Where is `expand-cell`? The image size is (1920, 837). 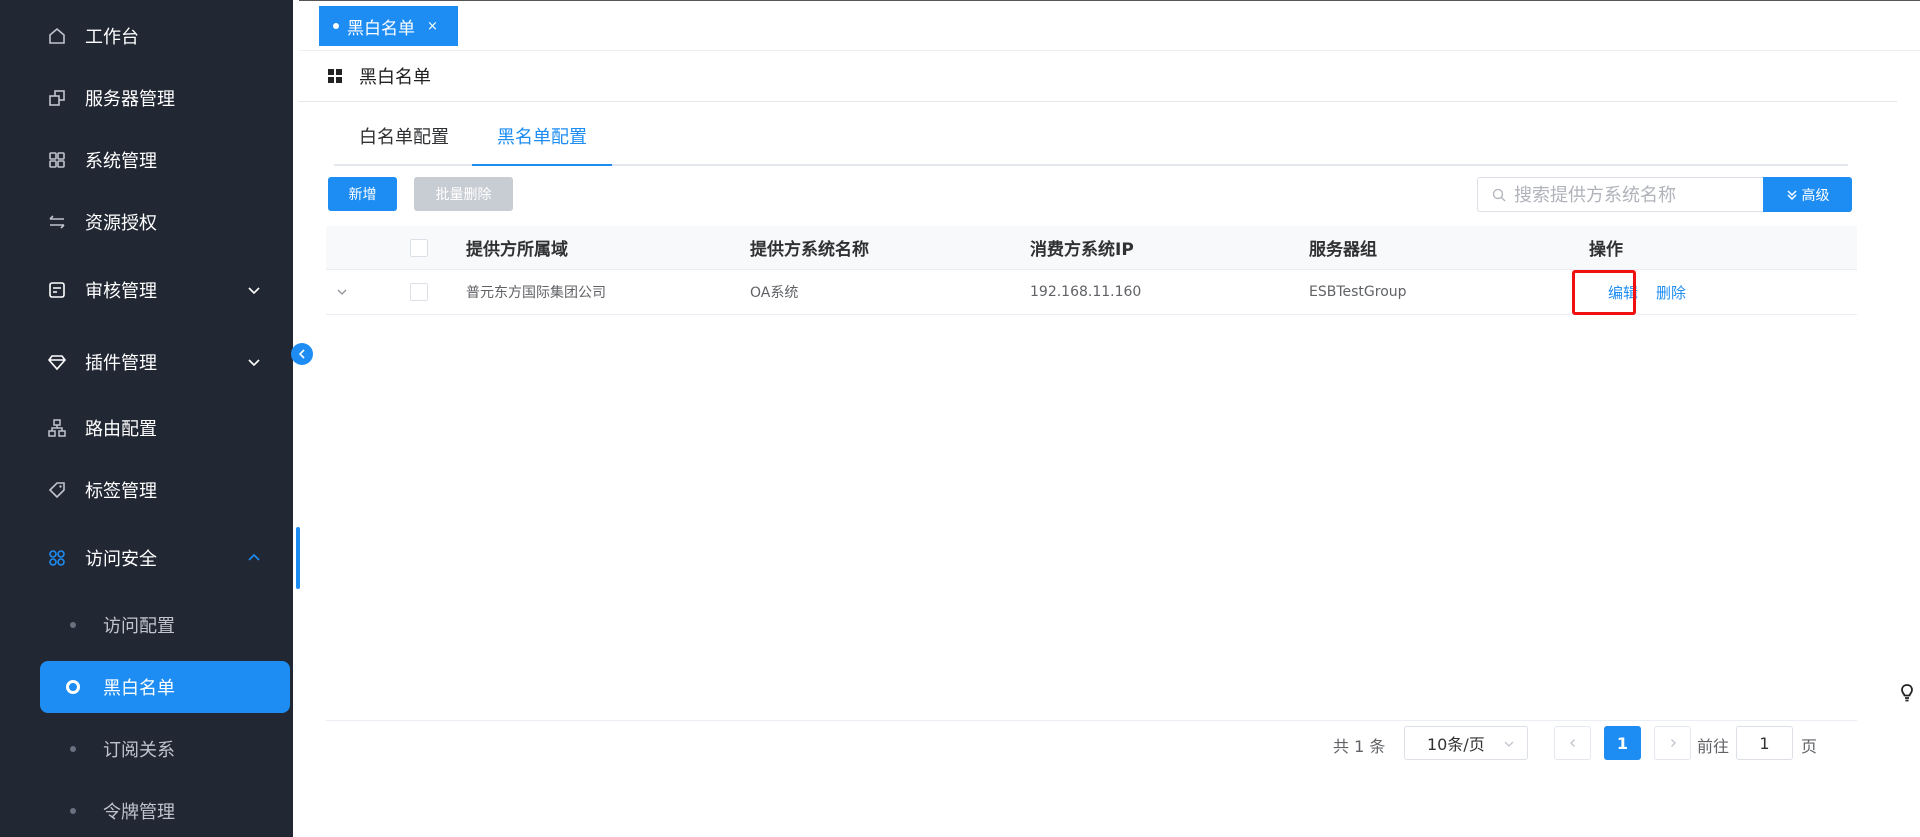 expand-cell is located at coordinates (342, 292).